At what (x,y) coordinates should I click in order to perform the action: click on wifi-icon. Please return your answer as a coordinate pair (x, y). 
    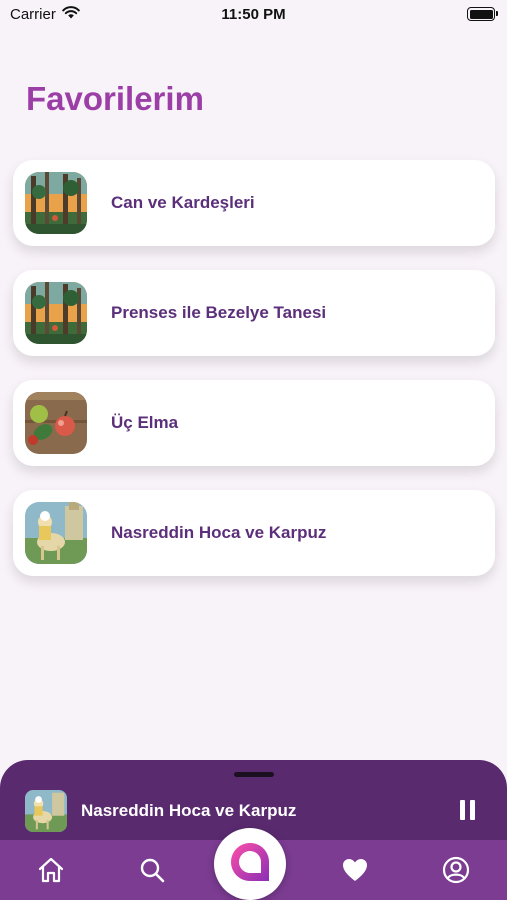
    Looking at the image, I should click on (71, 14).